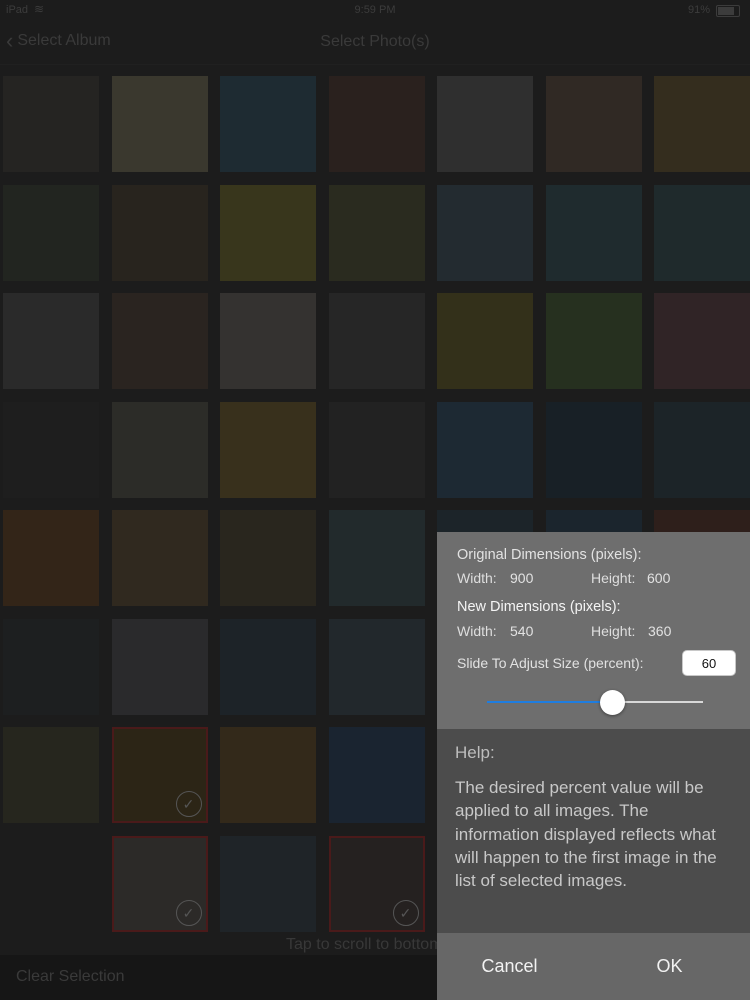  I want to click on original-height-value: 600, so click(659, 578).